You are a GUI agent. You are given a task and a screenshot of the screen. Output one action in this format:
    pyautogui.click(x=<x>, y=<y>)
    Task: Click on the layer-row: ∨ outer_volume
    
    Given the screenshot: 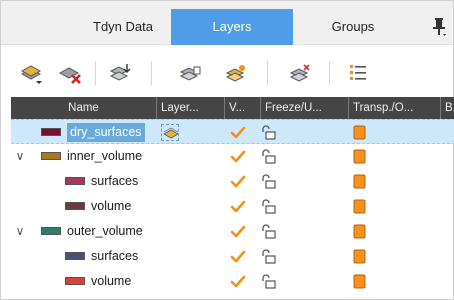 What is the action you would take?
    pyautogui.click(x=232, y=231)
    